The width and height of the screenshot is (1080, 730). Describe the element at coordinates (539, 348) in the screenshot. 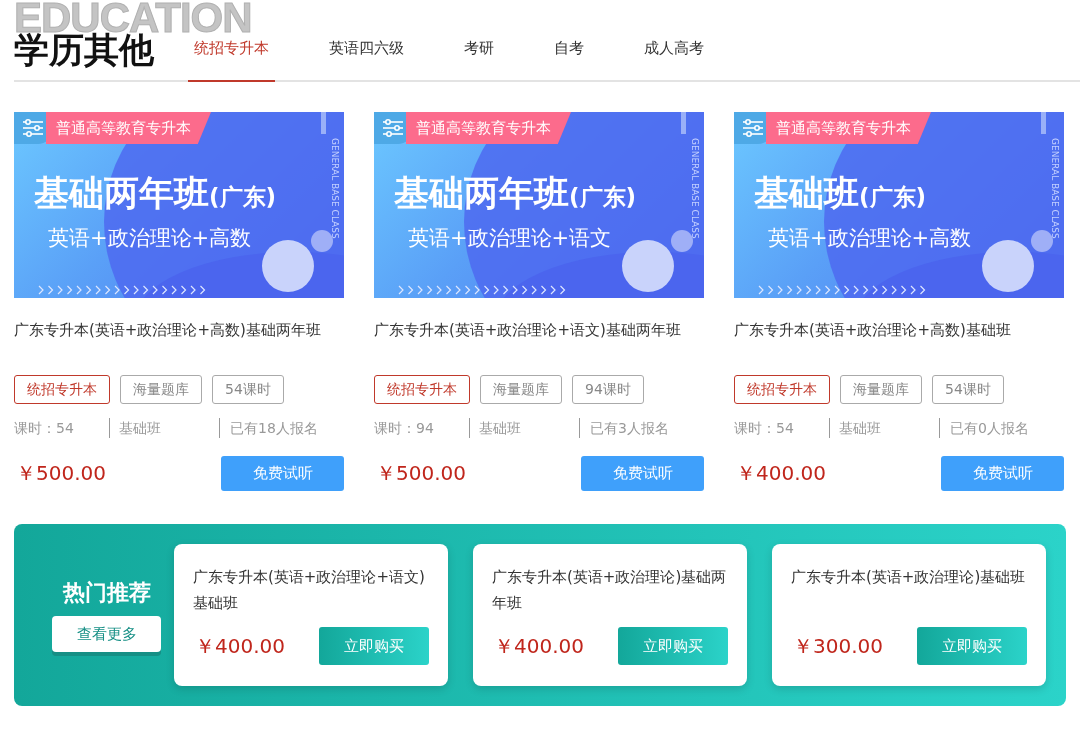

I see `course-title: 广东专升本(英语+政治理论+语文)基础两年班` at that location.